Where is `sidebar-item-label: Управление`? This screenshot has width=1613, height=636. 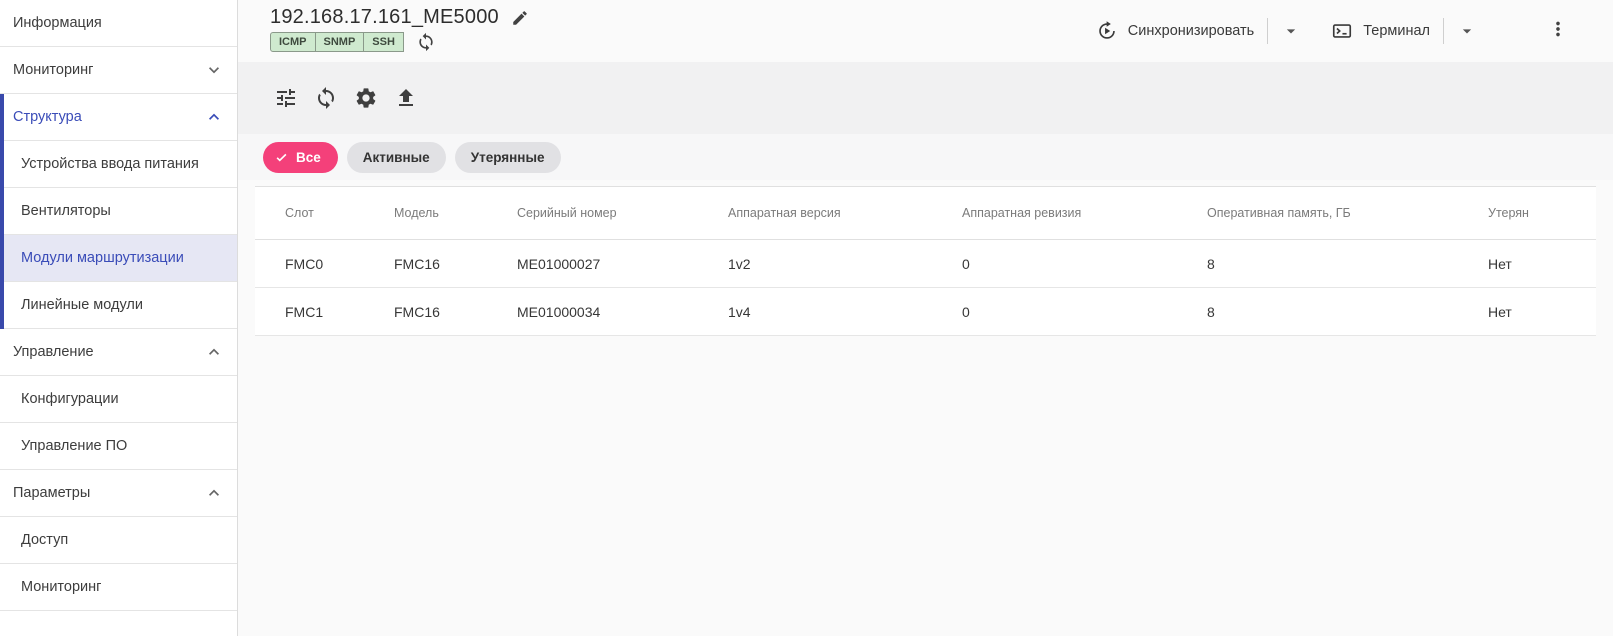 sidebar-item-label: Управление is located at coordinates (53, 352).